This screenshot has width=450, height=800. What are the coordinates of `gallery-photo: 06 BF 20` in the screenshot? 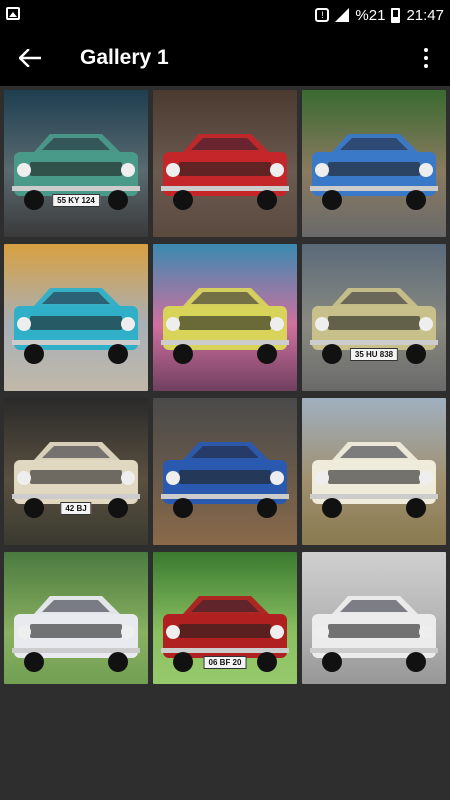 It's located at (225, 618).